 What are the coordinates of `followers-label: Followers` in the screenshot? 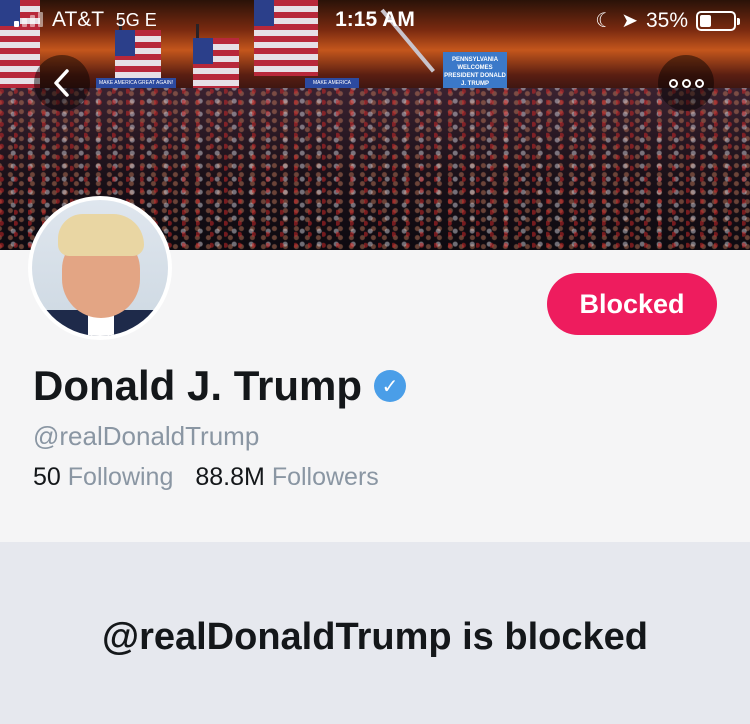 It's located at (325, 477).